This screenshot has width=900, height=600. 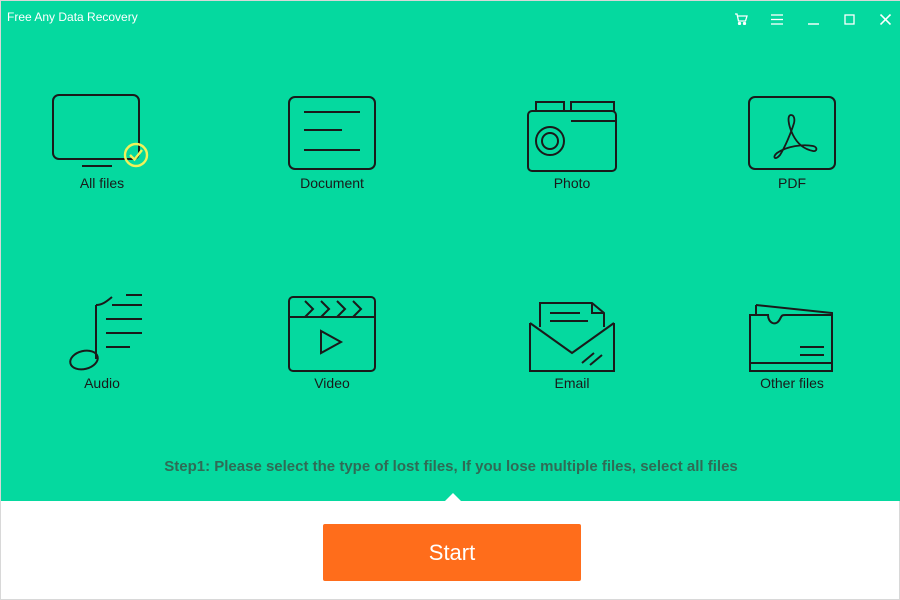 What do you see at coordinates (332, 331) in the screenshot?
I see `clapperboard-icon` at bounding box center [332, 331].